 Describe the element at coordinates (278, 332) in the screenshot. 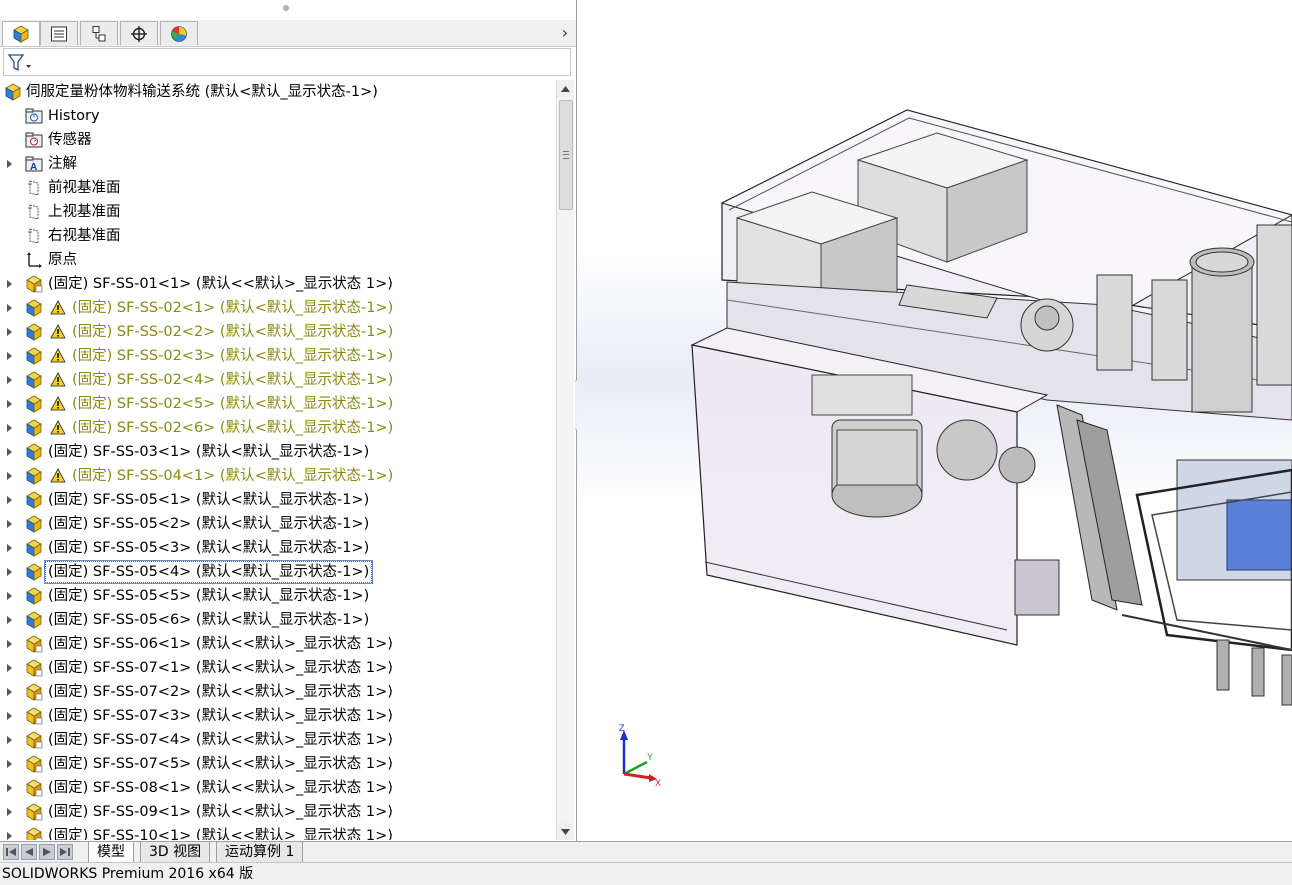

I see `tree-item: (固定) SF-SS-02<2> (默认<默认_显示状态-1>)` at that location.